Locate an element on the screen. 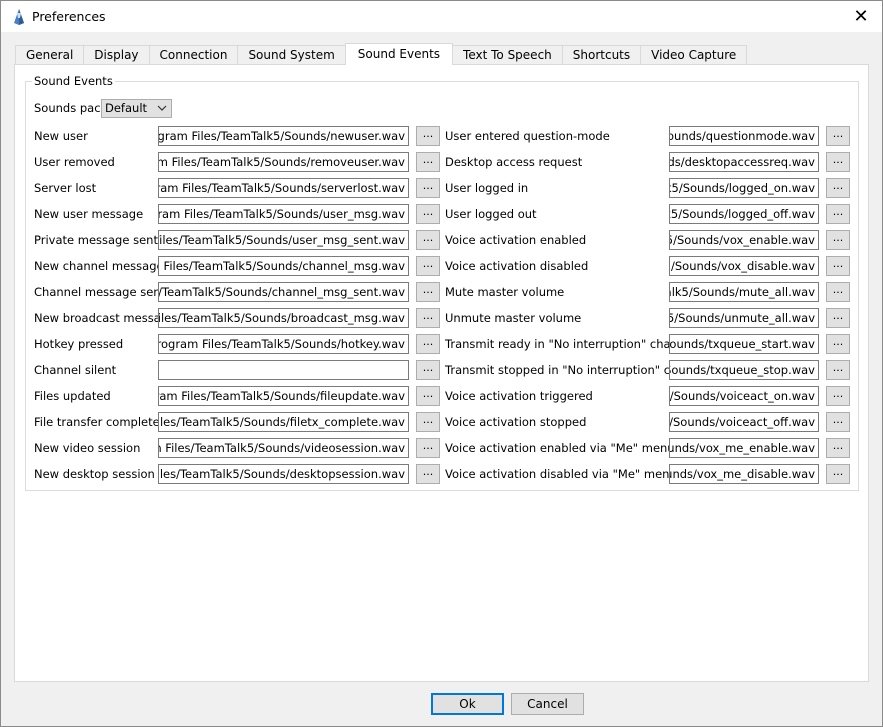  label-voice-activation-enabled-via-me-menu: Voice activation enabled via "Me" menu is located at coordinates (560, 448).